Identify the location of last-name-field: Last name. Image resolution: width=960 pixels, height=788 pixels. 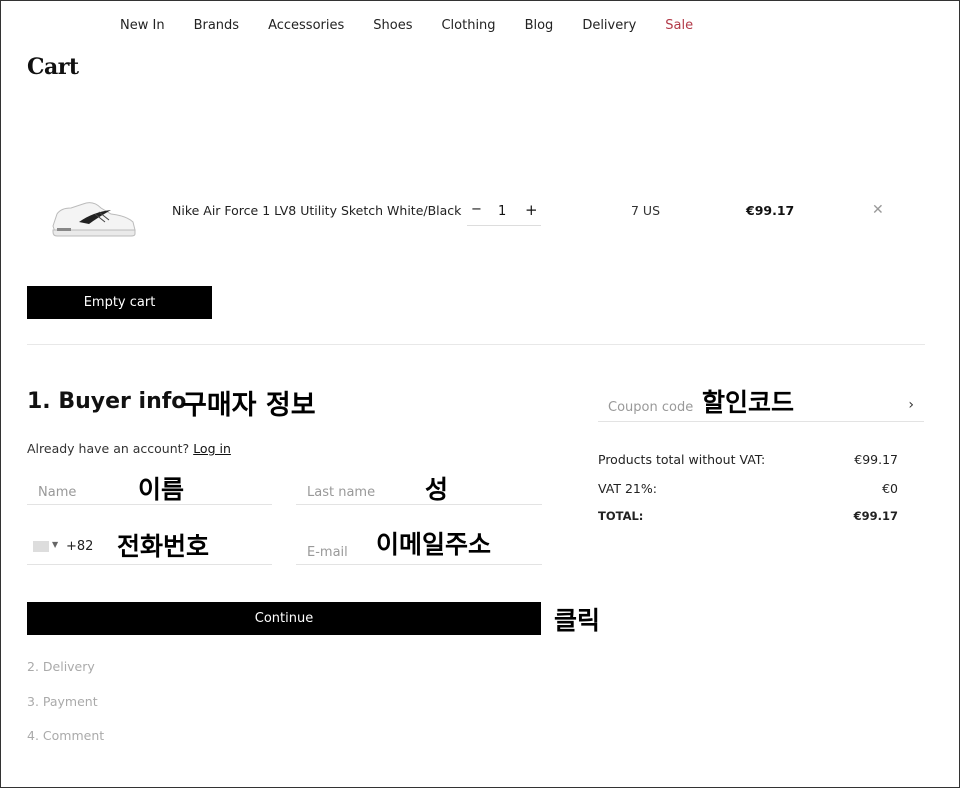
(419, 488).